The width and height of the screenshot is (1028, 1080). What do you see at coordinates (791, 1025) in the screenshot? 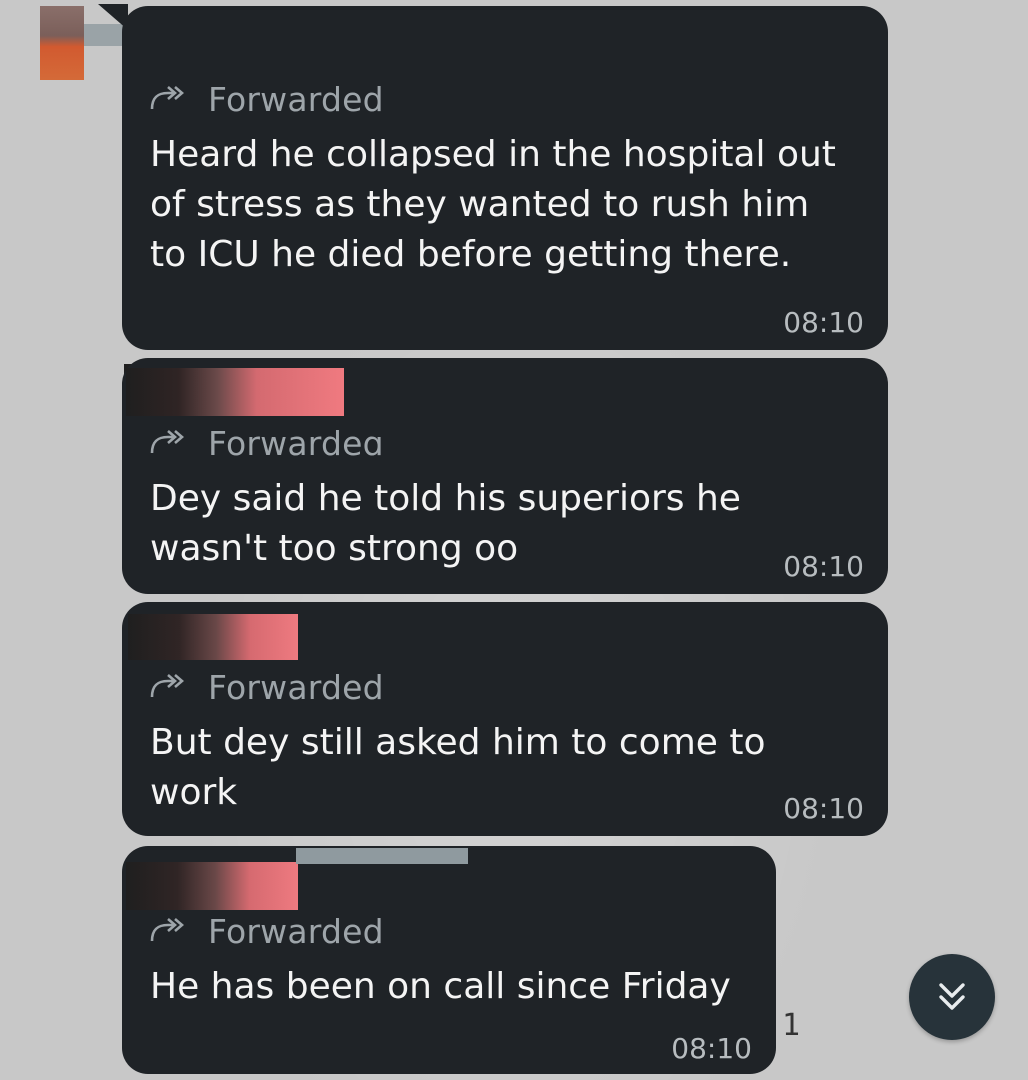
I see `unread-count: 1` at bounding box center [791, 1025].